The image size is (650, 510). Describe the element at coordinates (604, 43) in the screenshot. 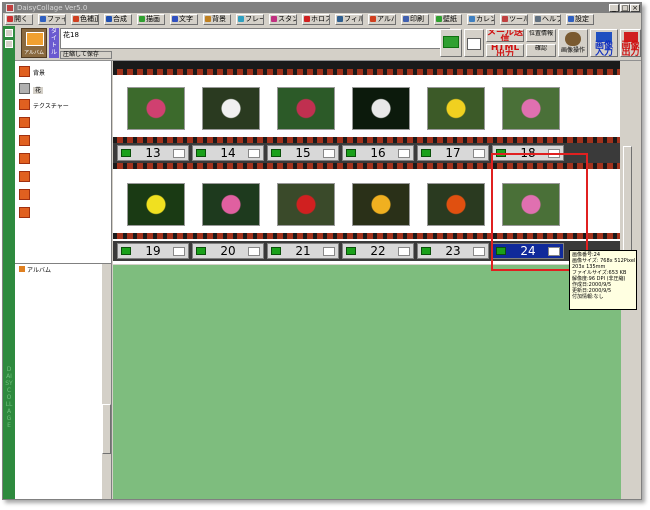

I see `image-input-button: 画像入力` at that location.